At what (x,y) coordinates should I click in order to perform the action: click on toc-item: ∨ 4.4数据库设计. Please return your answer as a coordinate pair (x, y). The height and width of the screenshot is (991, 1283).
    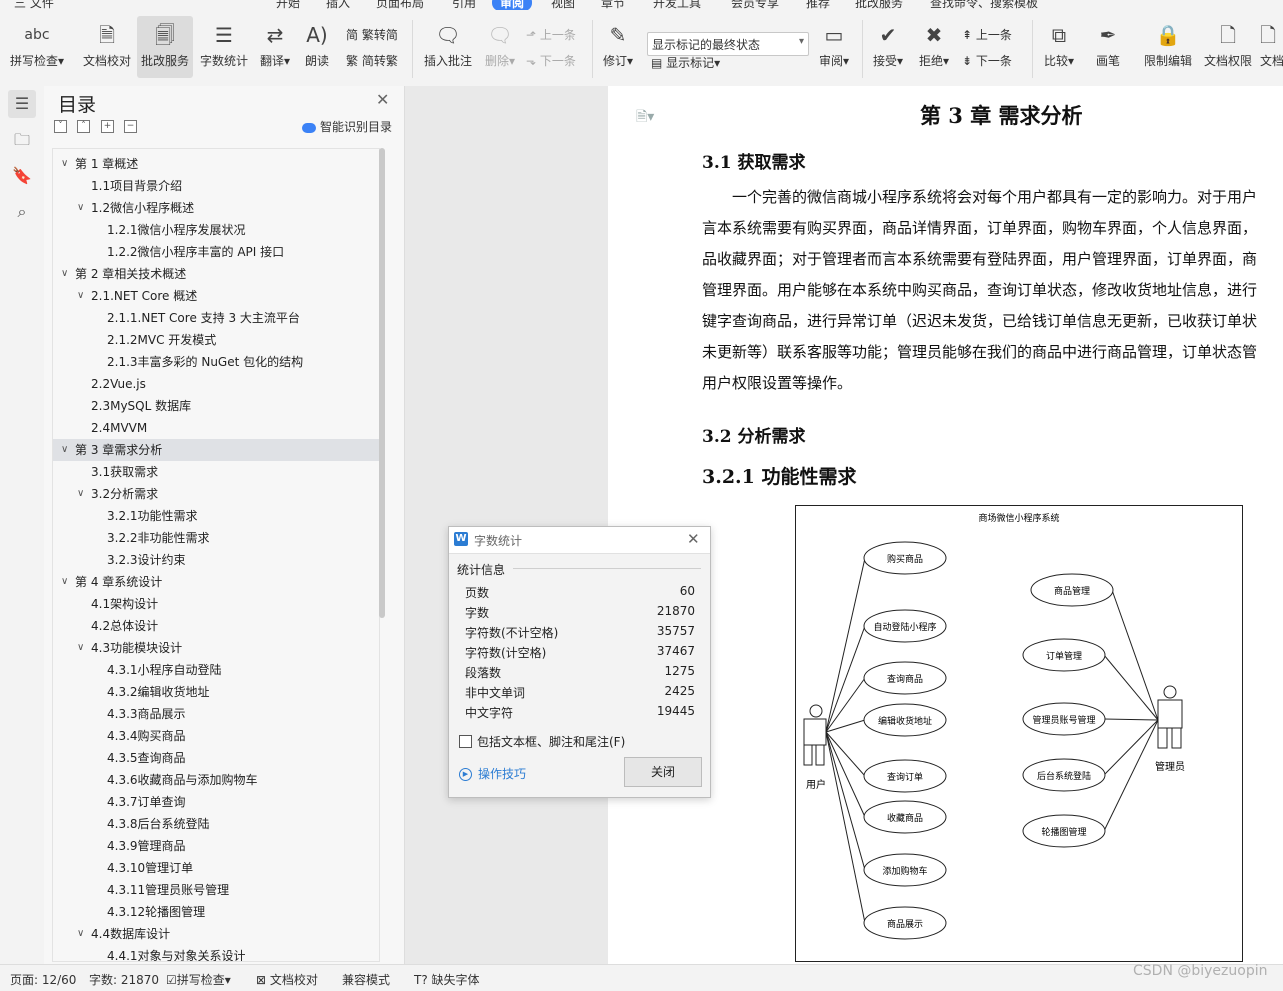
    Looking at the image, I should click on (216, 934).